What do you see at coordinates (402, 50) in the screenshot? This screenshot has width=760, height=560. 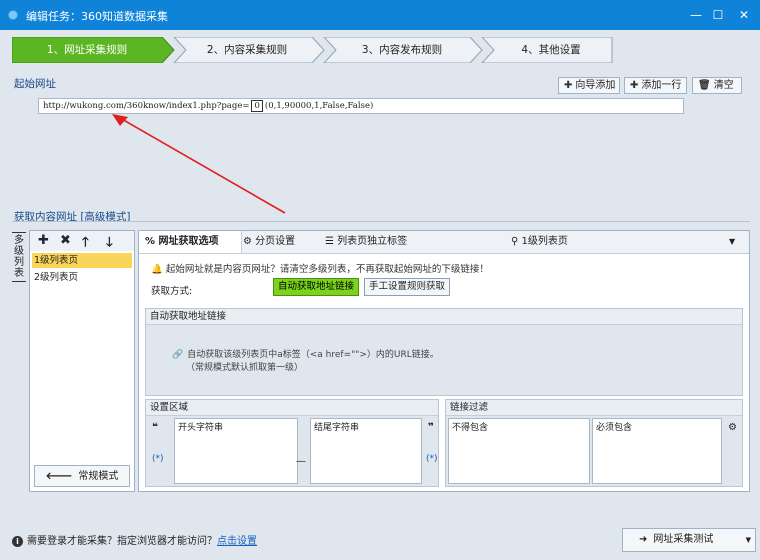 I see `step-publish-rules: 3、内容发布规则` at bounding box center [402, 50].